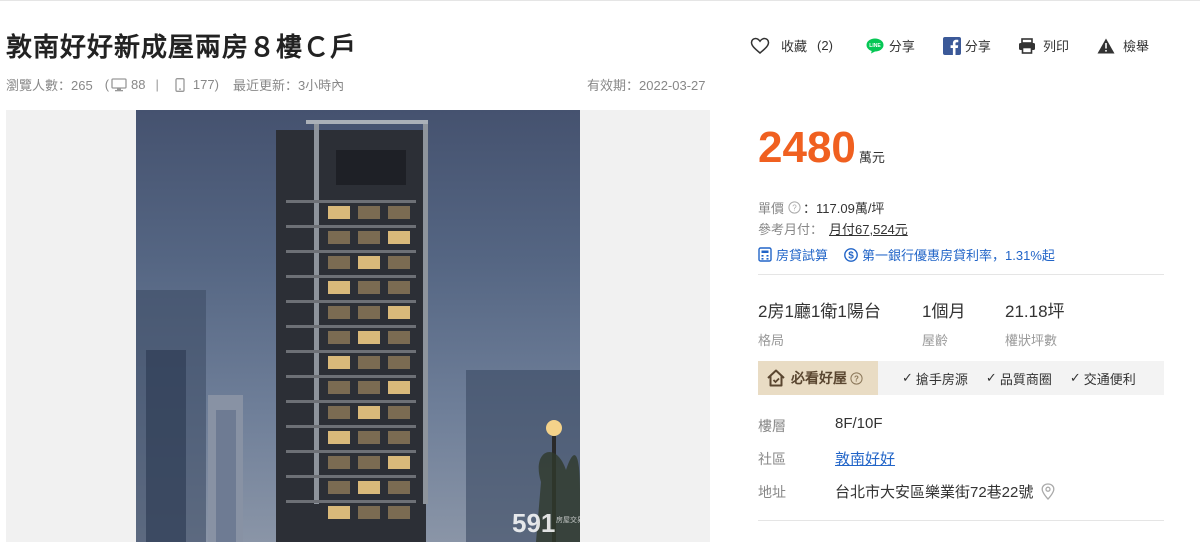  I want to click on last-updated: 最近更新：3小時內, so click(288, 85).